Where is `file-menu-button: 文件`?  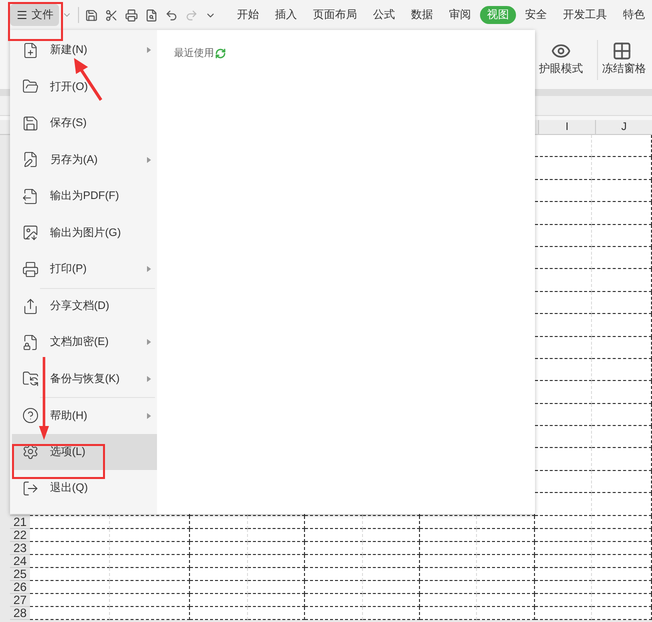
file-menu-button: 文件 is located at coordinates (35, 15).